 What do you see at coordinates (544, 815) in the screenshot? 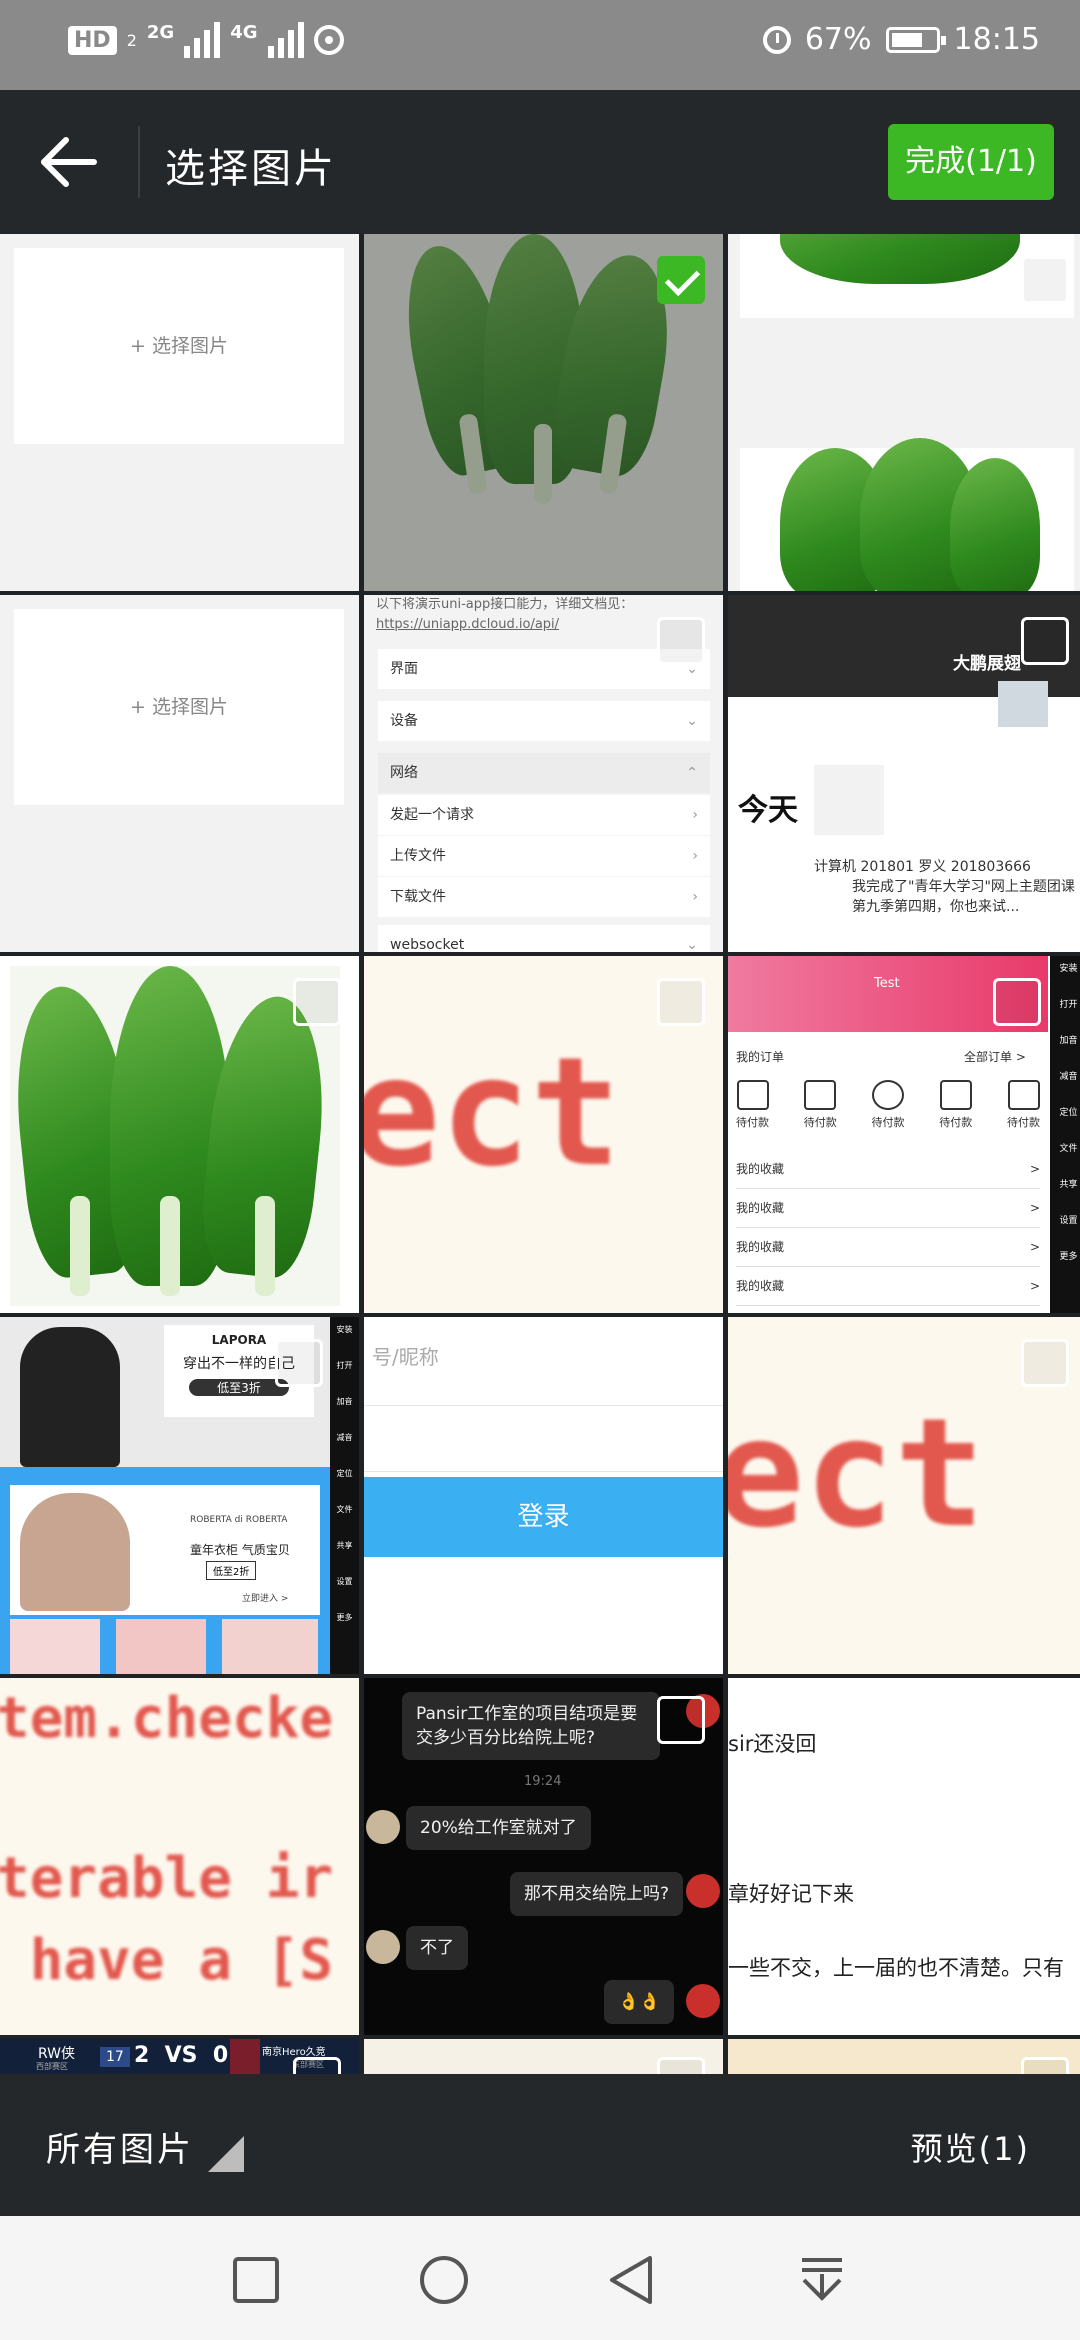
I see `list-row: 发起一个请求 ›` at bounding box center [544, 815].